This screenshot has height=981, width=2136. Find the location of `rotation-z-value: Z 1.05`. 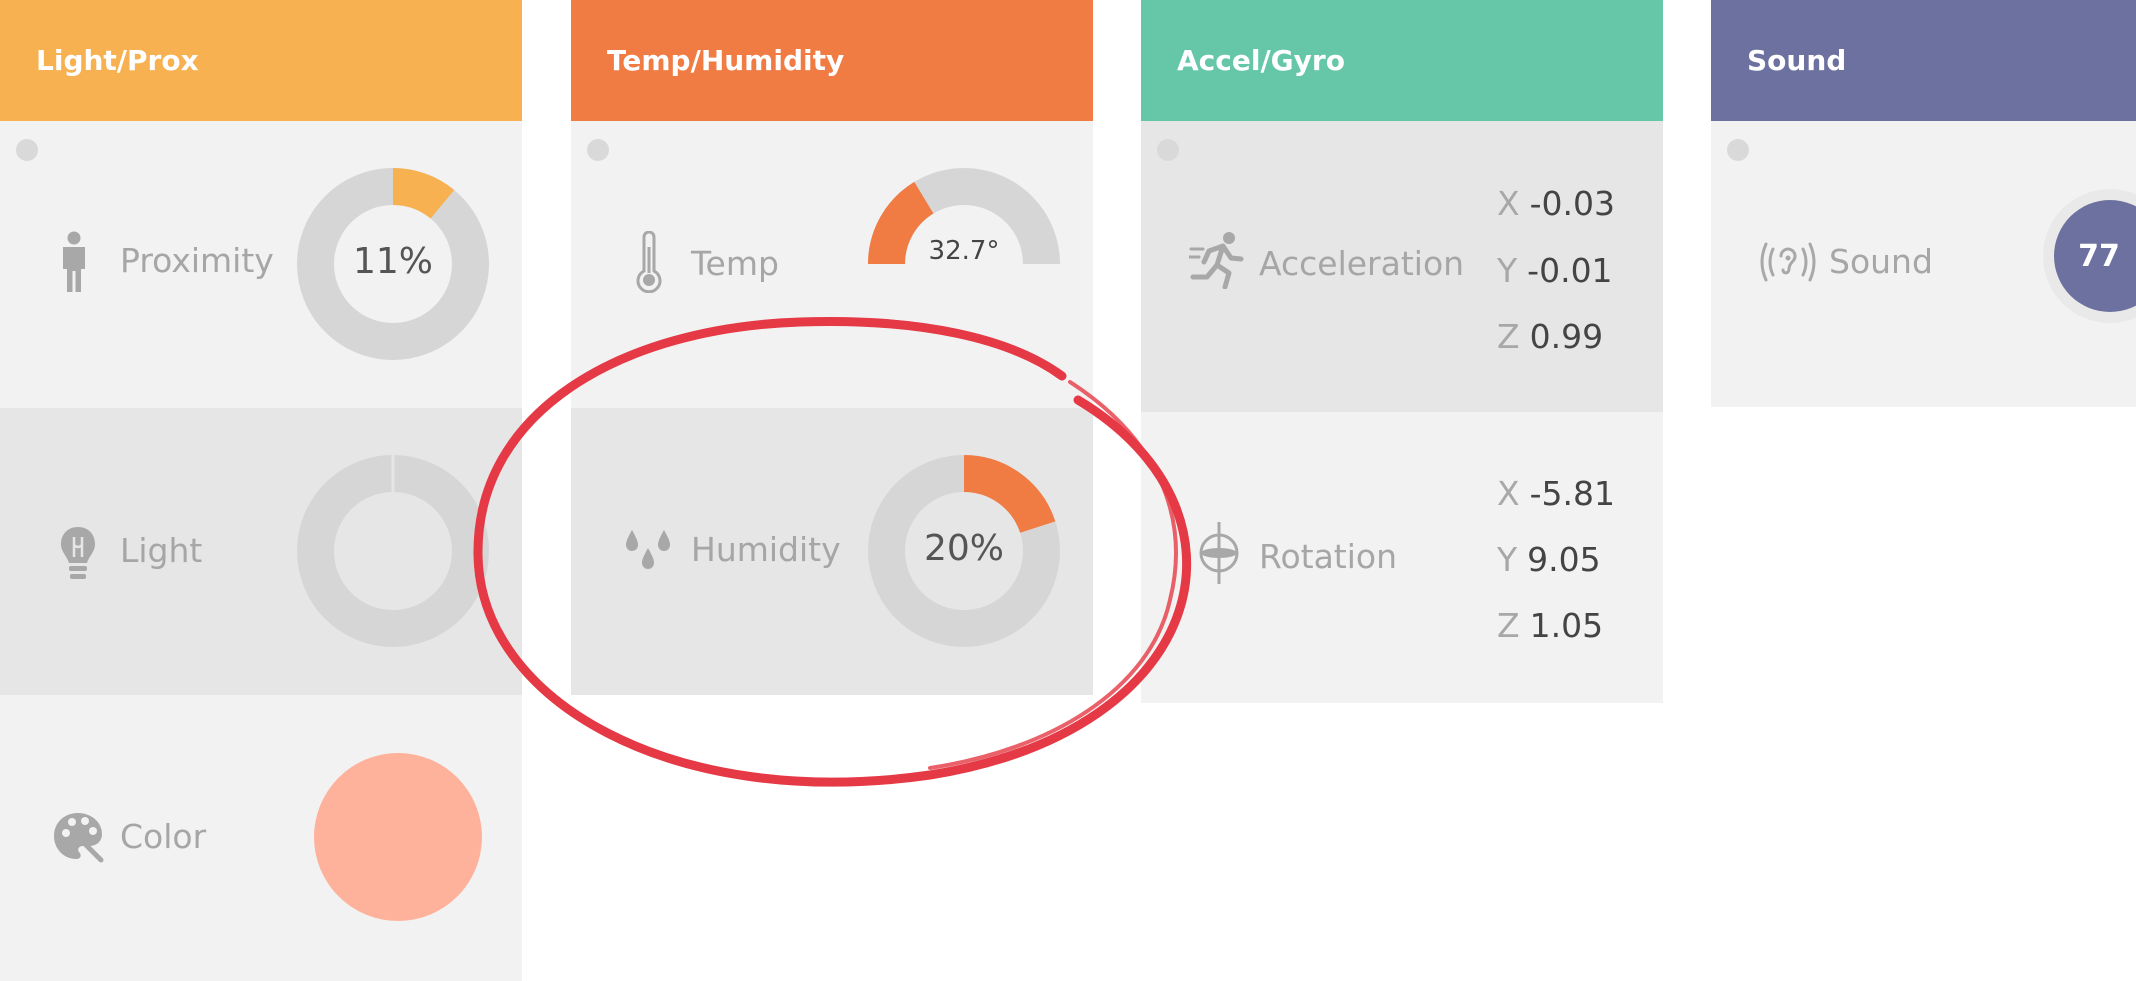

rotation-z-value: Z 1.05 is located at coordinates (1550, 625).